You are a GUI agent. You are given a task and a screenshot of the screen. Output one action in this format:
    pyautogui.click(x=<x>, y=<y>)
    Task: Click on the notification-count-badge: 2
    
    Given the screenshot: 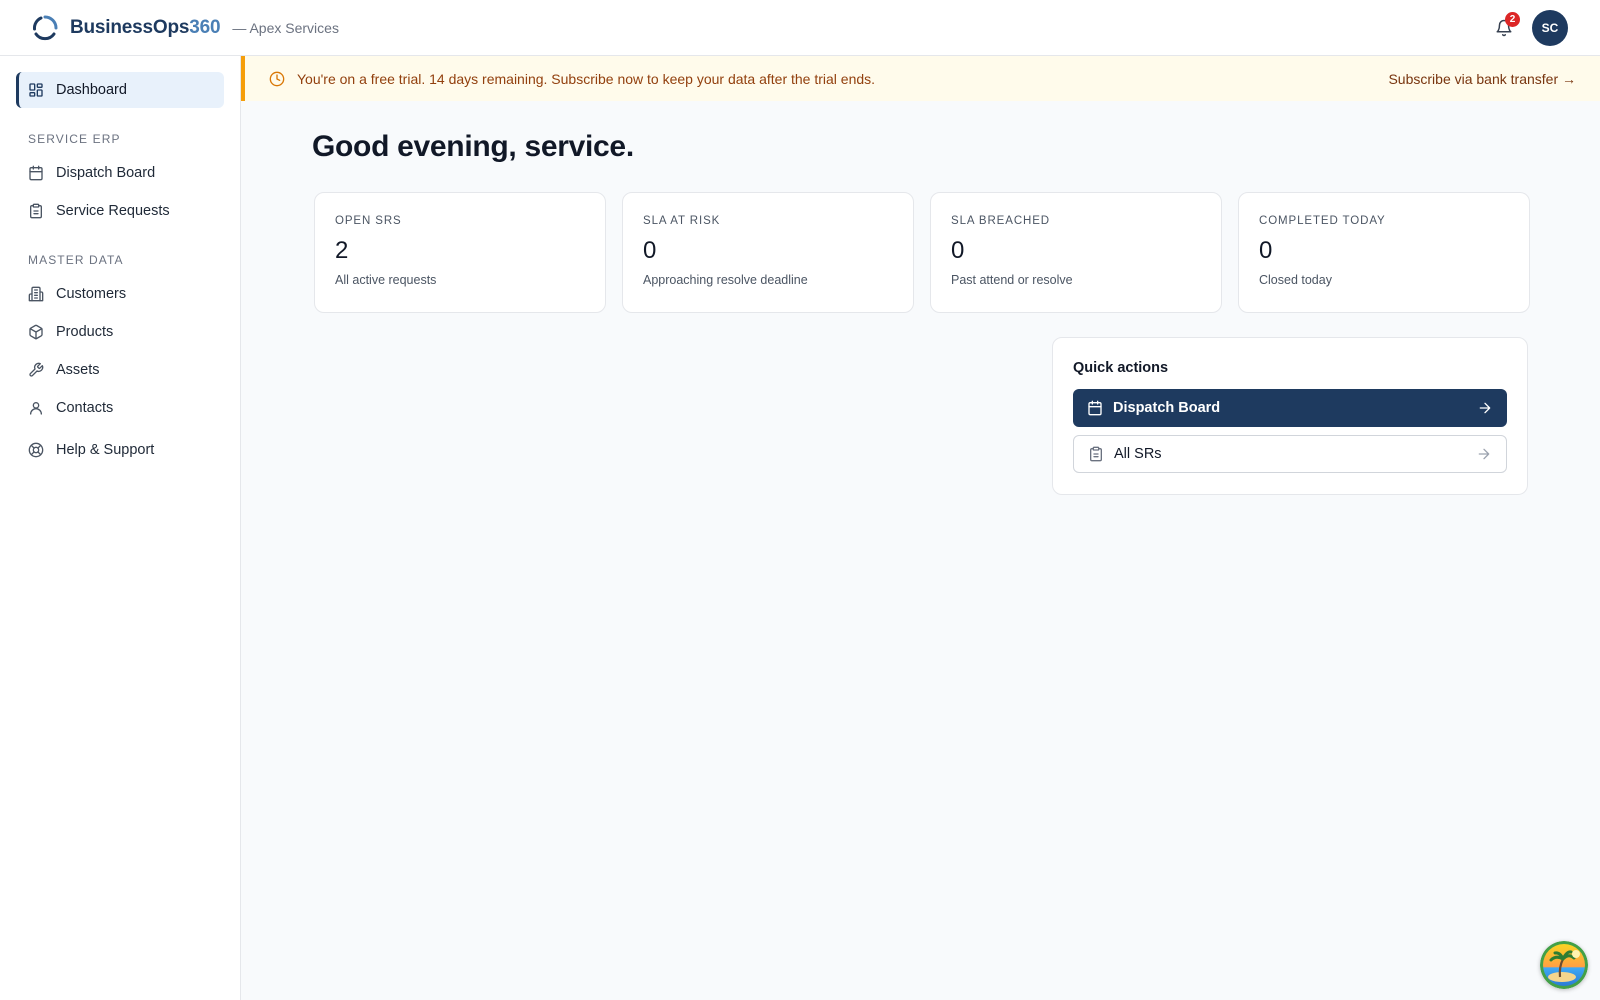 What is the action you would take?
    pyautogui.click(x=1512, y=19)
    